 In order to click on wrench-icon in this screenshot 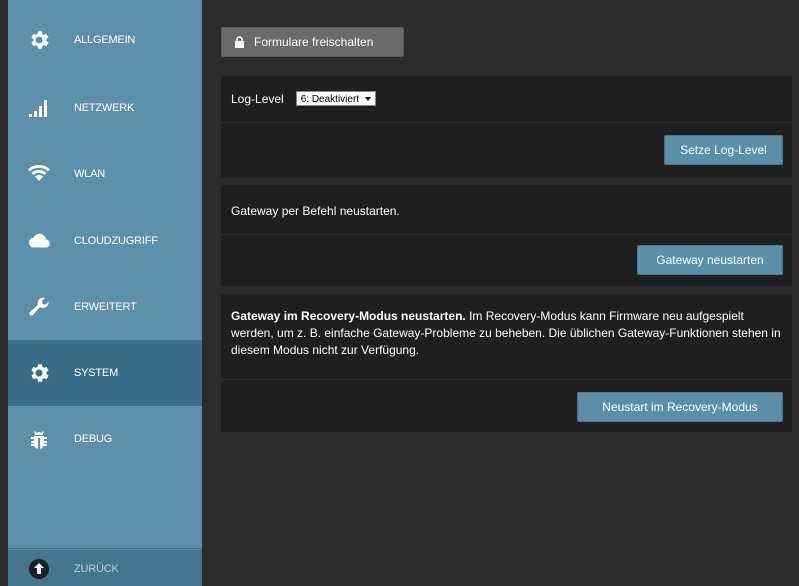, I will do `click(39, 307)`.